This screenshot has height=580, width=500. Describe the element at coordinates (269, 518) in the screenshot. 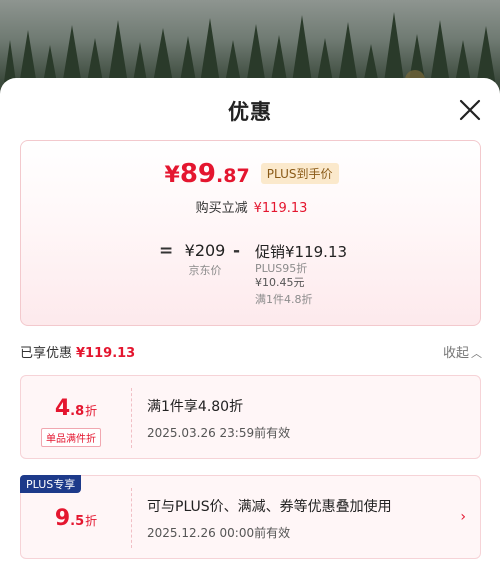

I see `coupon-info: 可与PLUS价、满减、券等优惠叠加使用 2025.12.26 00:00前有效` at that location.